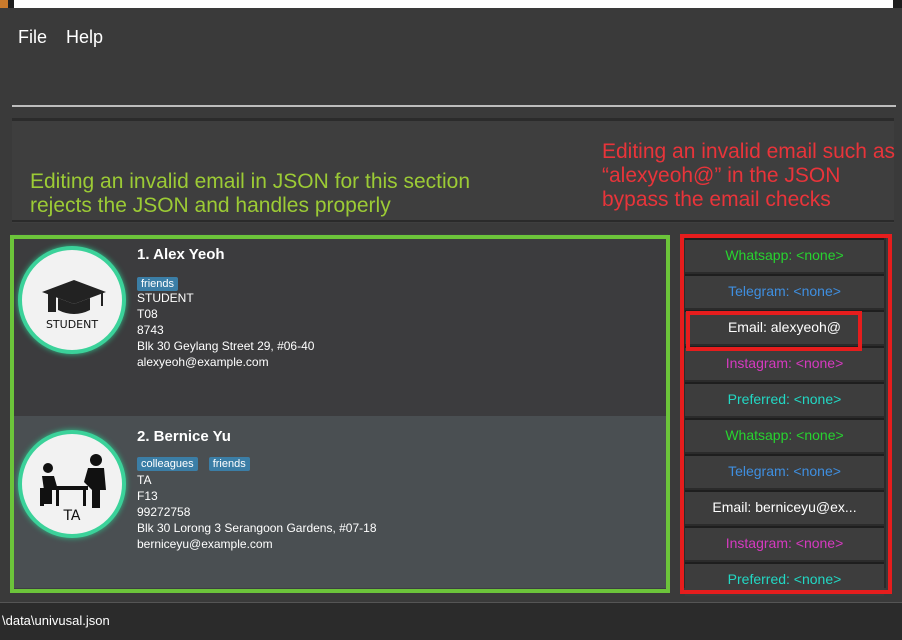  Describe the element at coordinates (181, 254) in the screenshot. I see `person-name: 1. Alex Yeoh` at that location.